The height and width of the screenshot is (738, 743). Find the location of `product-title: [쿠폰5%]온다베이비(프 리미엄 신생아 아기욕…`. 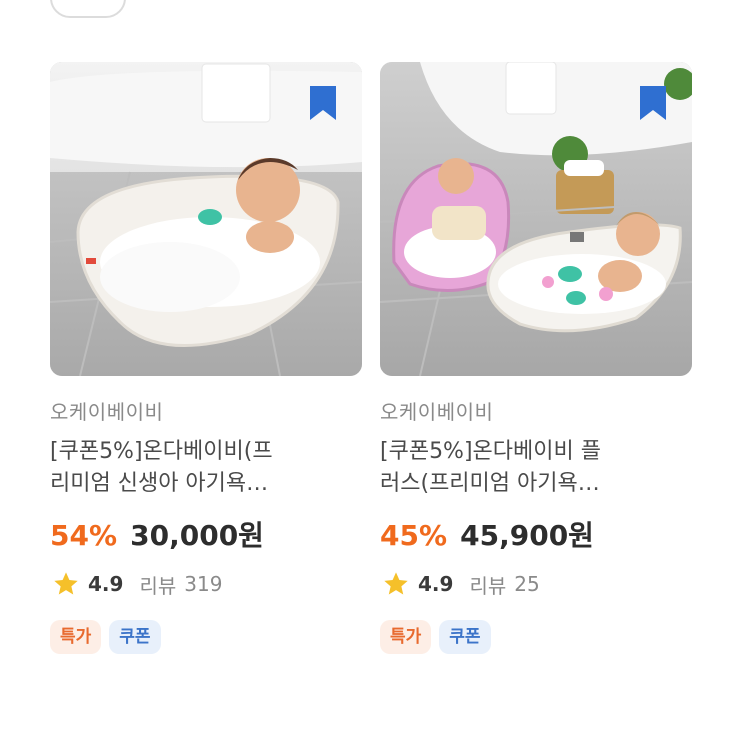

product-title: [쿠폰5%]온다베이비(프 리미엄 신생아 아기욕… is located at coordinates (206, 468).